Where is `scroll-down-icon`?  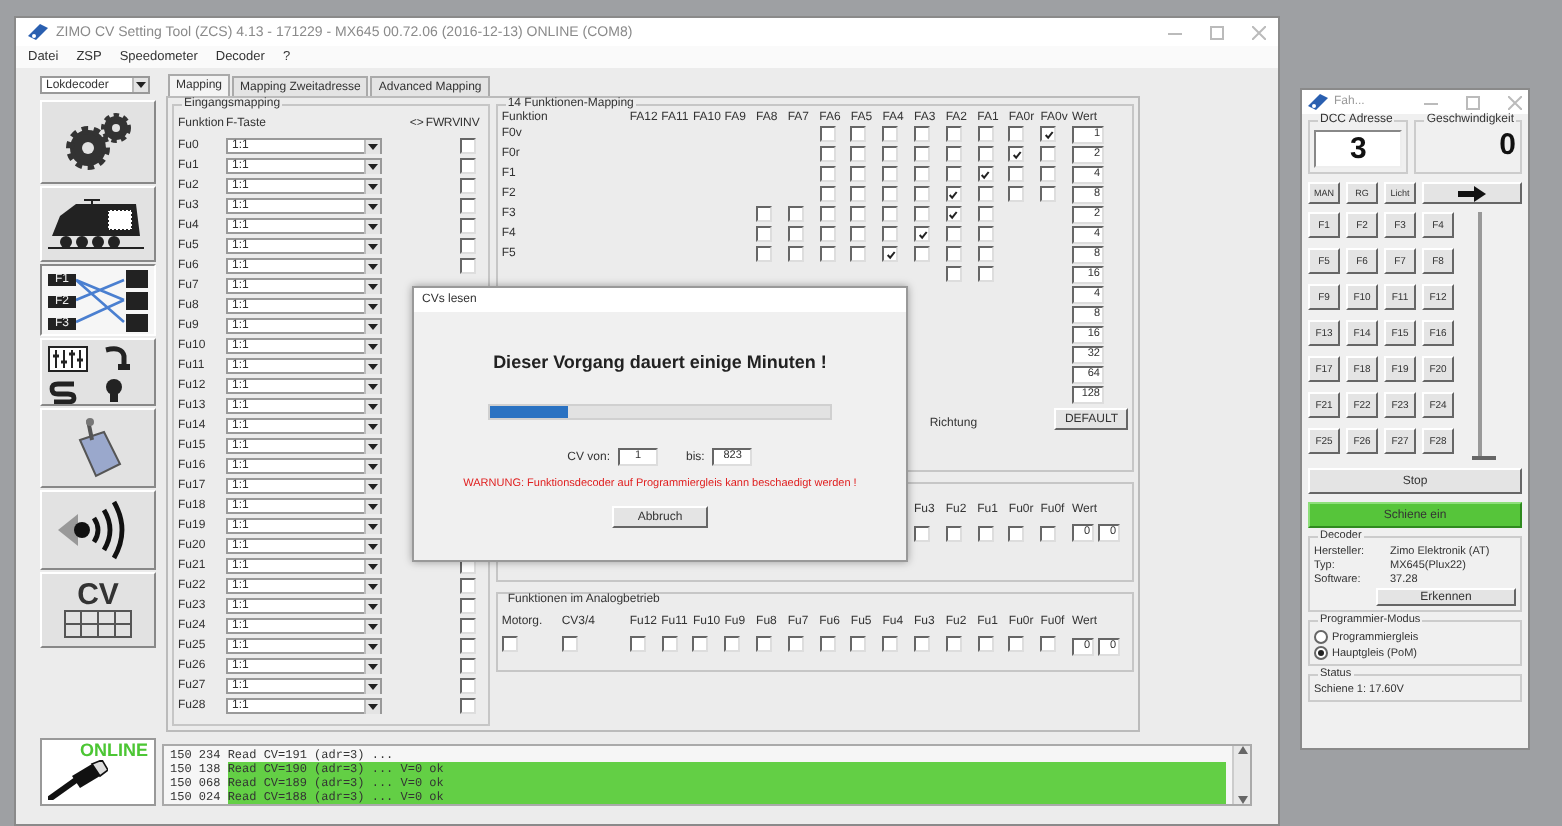
scroll-down-icon is located at coordinates (1242, 800).